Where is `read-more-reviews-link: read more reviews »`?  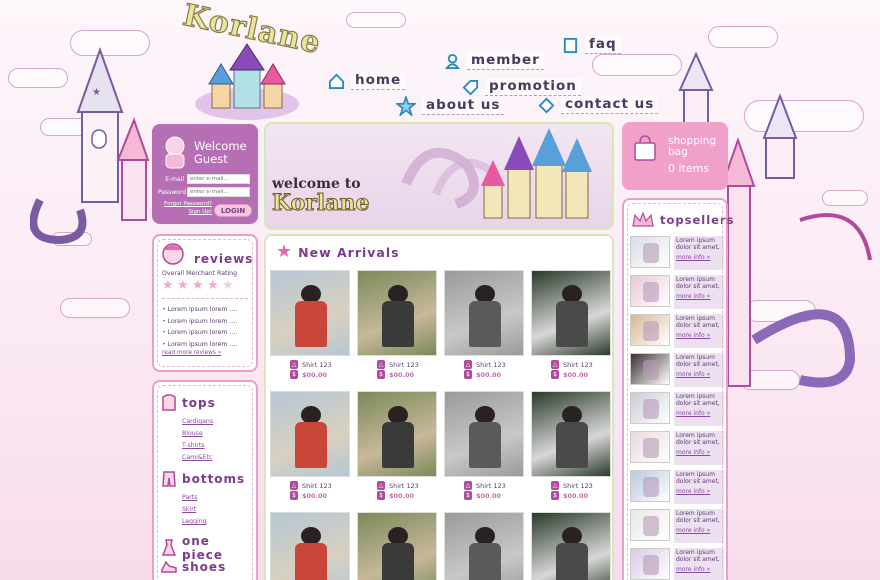
read-more-reviews-link: read more reviews » is located at coordinates (191, 353).